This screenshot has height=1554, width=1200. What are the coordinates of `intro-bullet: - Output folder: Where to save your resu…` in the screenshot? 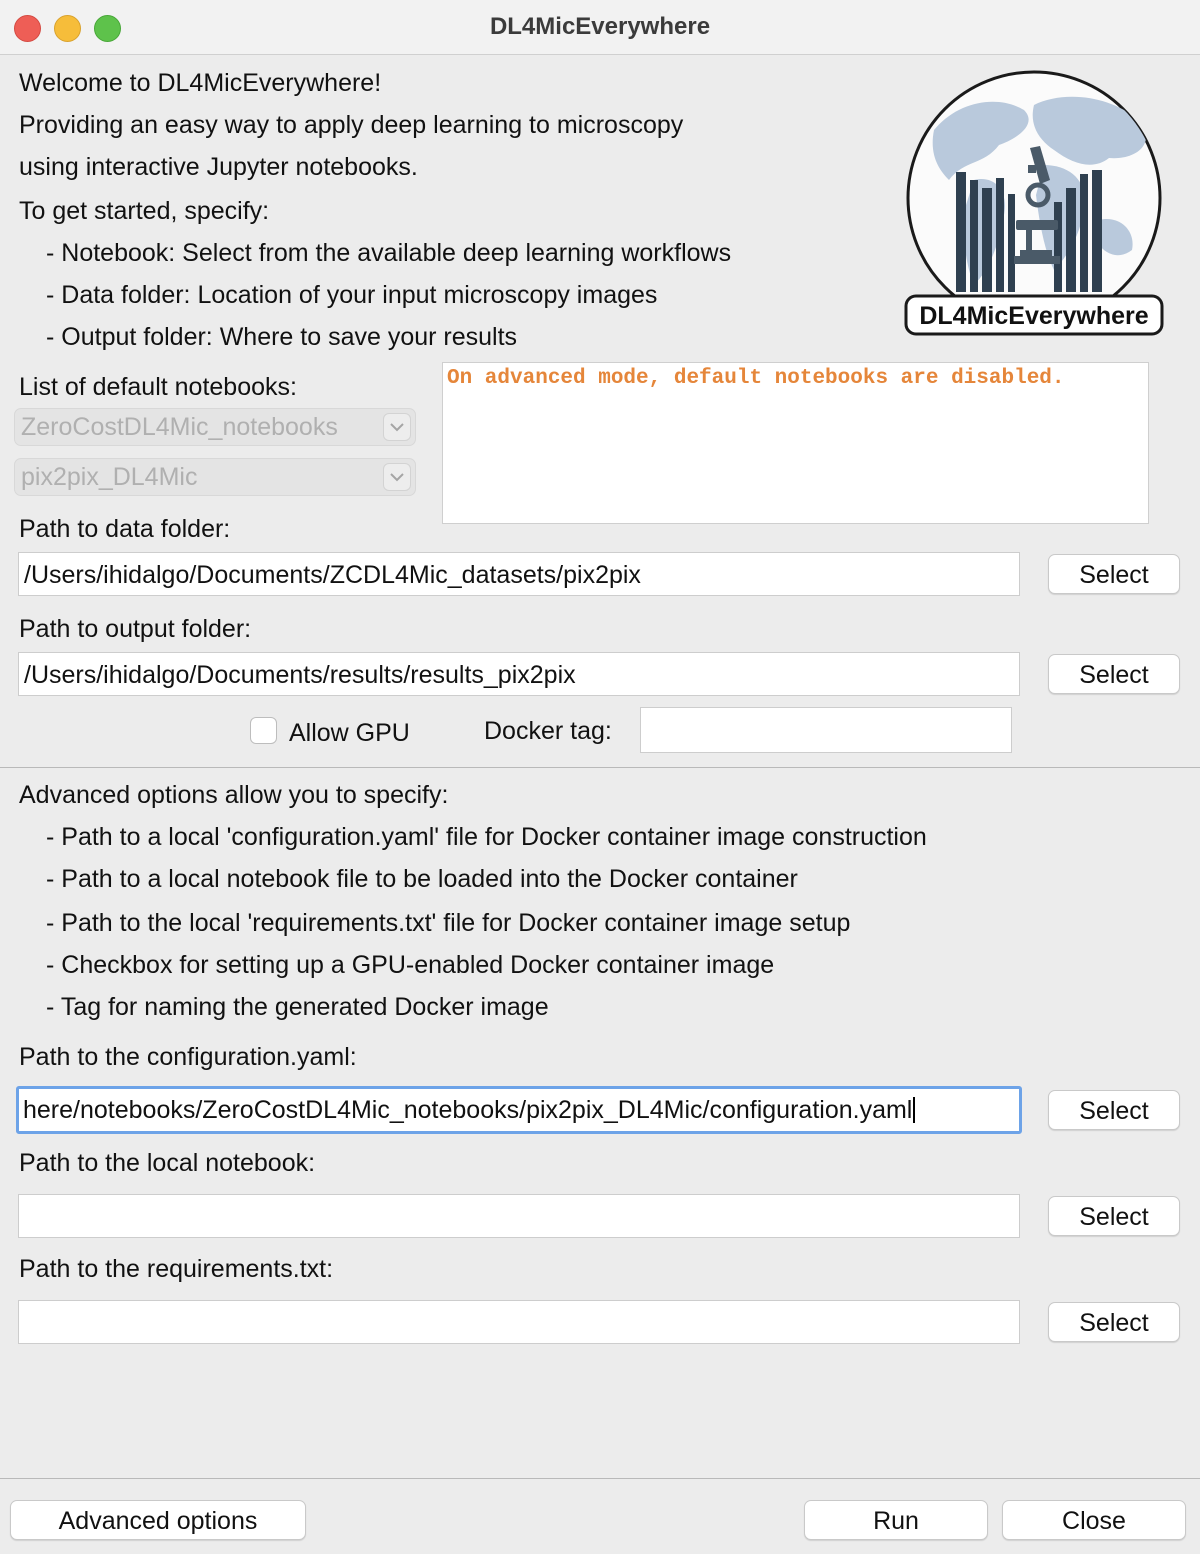 It's located at (282, 337).